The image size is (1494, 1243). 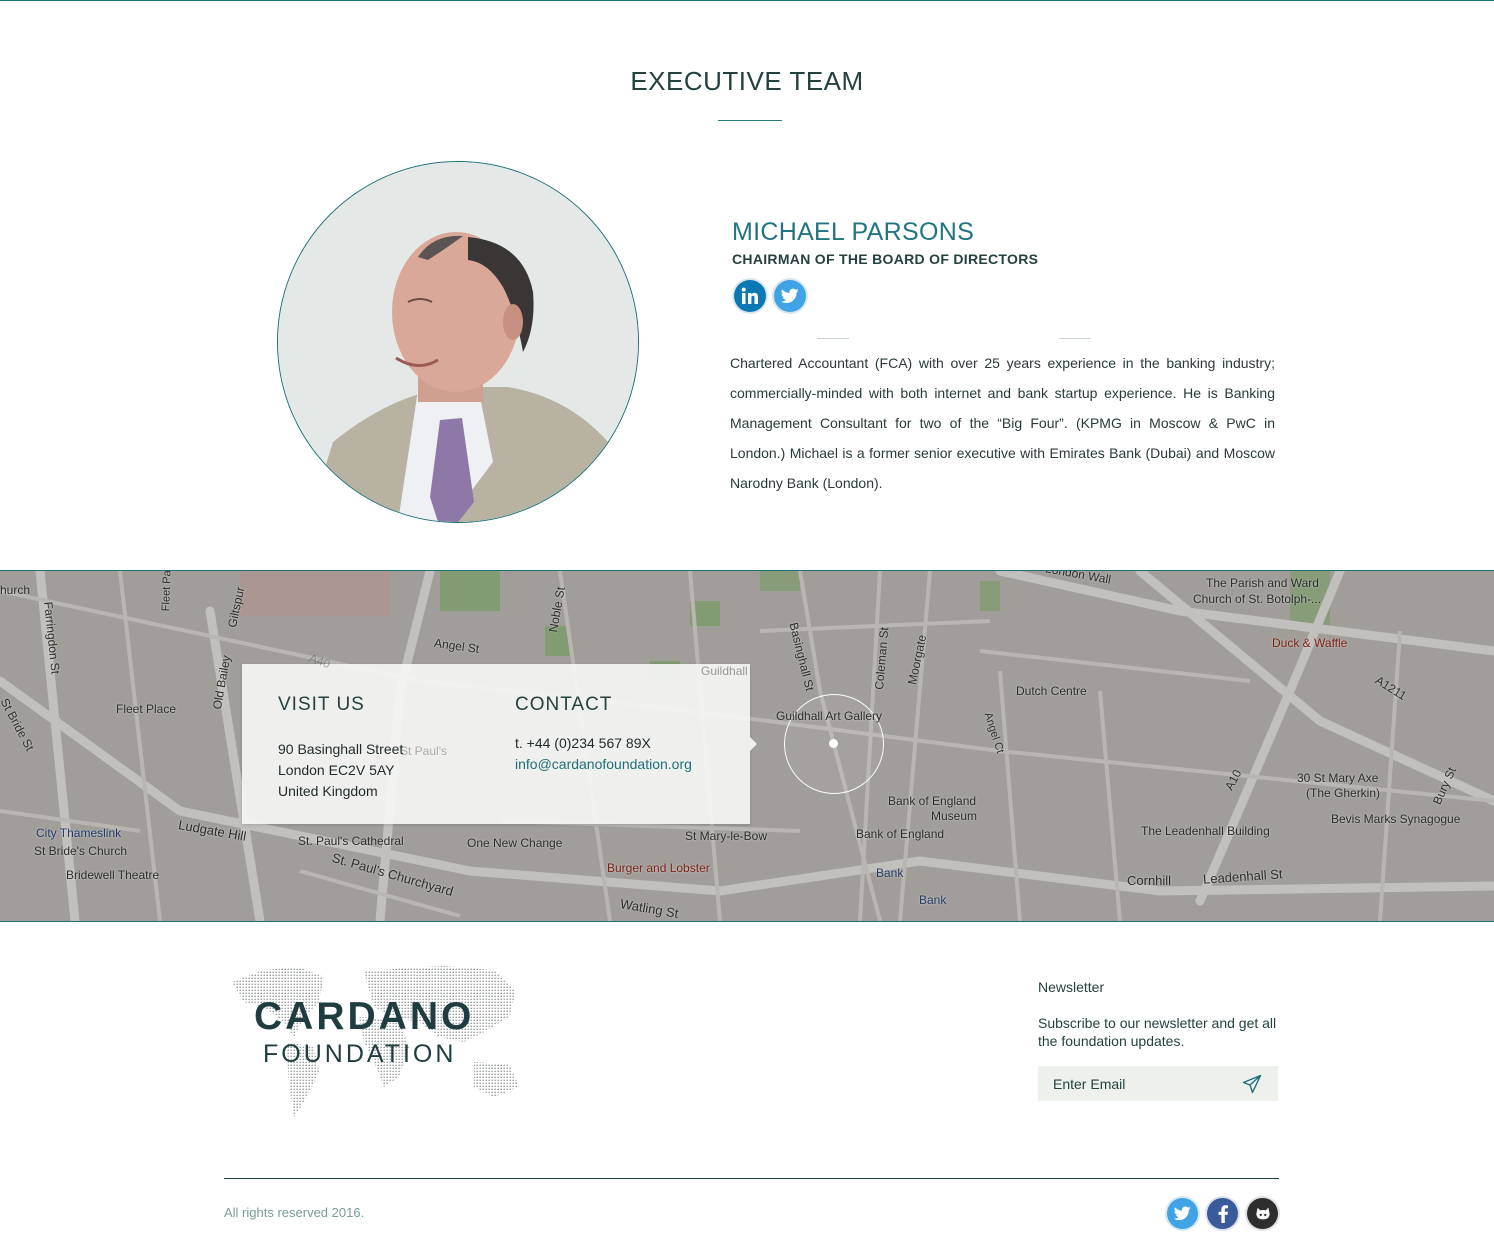 What do you see at coordinates (321, 704) in the screenshot?
I see `visit-us-heading: VISIT US` at bounding box center [321, 704].